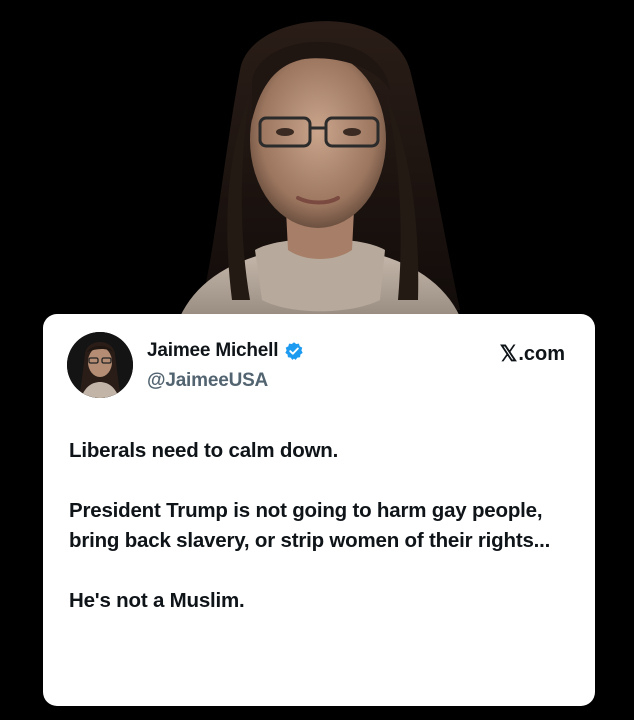 Image resolution: width=634 pixels, height=720 pixels. Describe the element at coordinates (207, 381) in the screenshot. I see `user-handle: @JaimeeUSA` at that location.